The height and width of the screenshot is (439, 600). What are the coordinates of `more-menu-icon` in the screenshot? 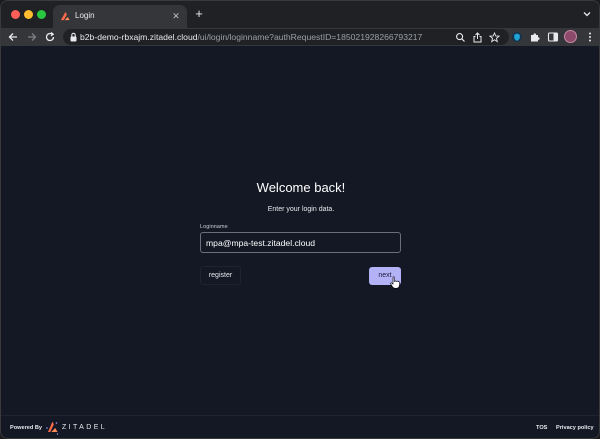 It's located at (590, 37).